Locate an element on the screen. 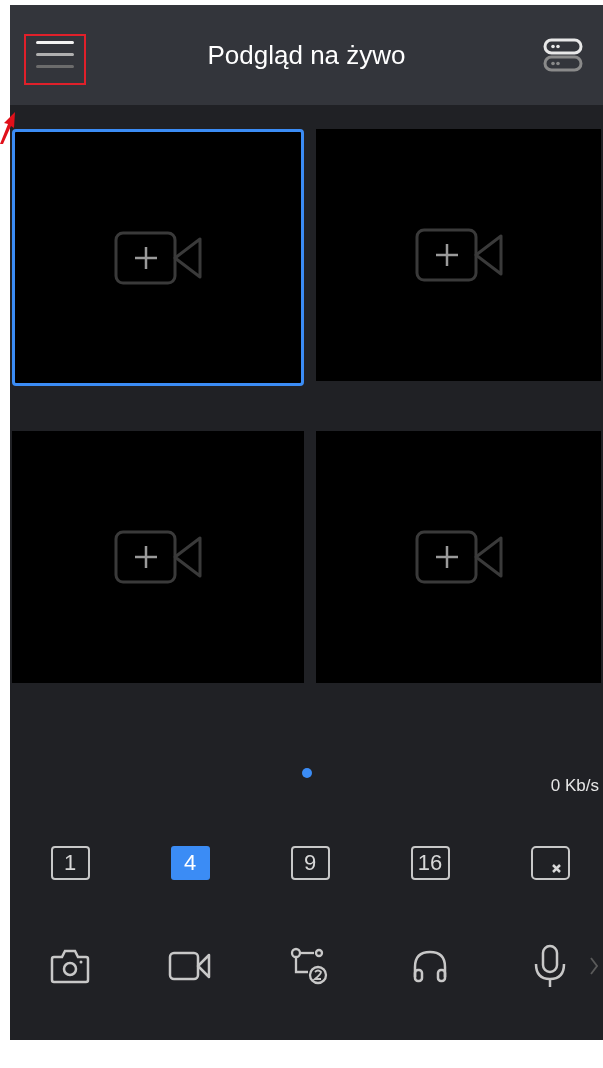 Image resolution: width=603 pixels, height=1068 pixels. video-camera-icon is located at coordinates (190, 966).